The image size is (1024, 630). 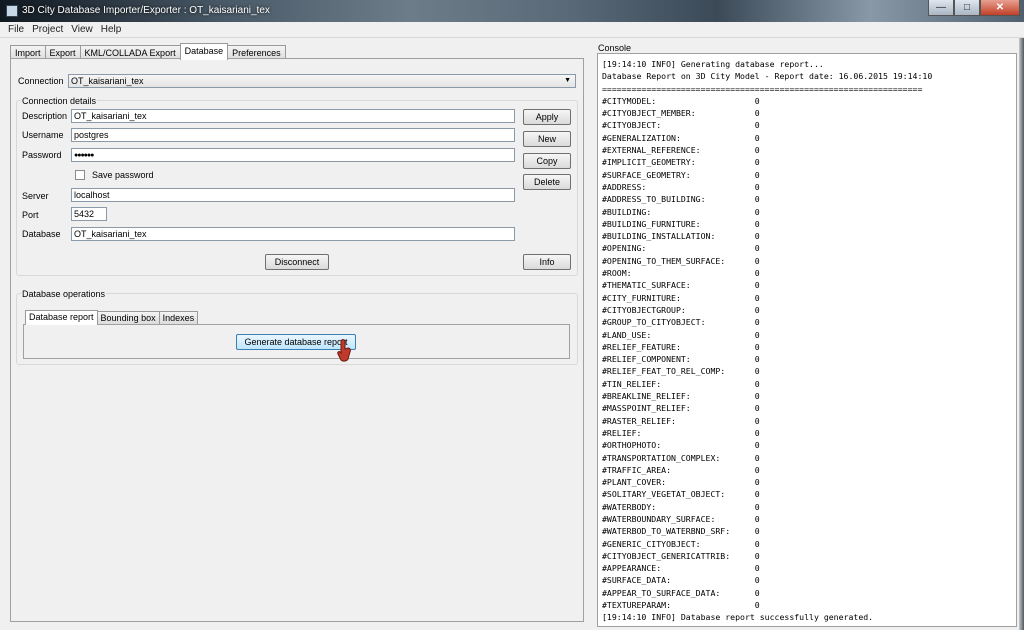 What do you see at coordinates (681, 186) in the screenshot?
I see `console-line: #ADDRESS: 0` at bounding box center [681, 186].